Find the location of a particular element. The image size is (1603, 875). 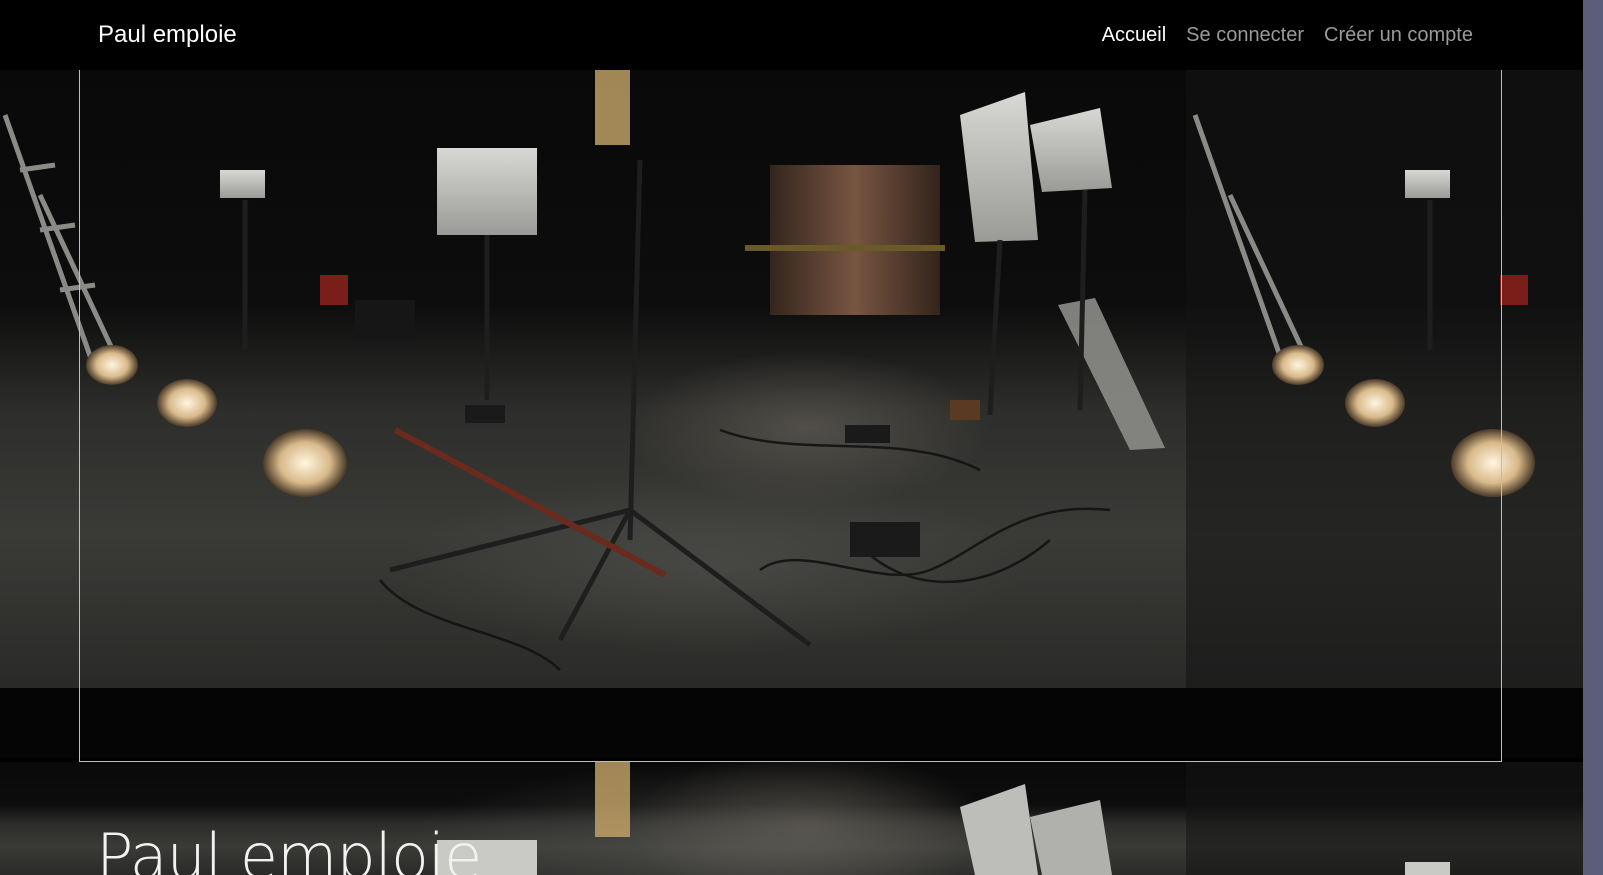

hero-dark-band is located at coordinates (791, 723).